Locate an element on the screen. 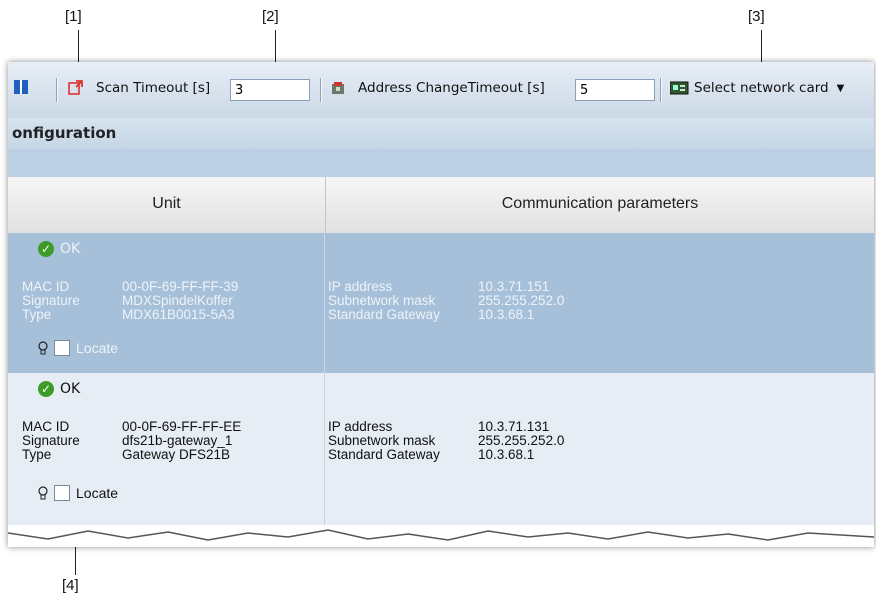 This screenshot has height=603, width=876. ip-value: 10.3.71.151 is located at coordinates (514, 286).